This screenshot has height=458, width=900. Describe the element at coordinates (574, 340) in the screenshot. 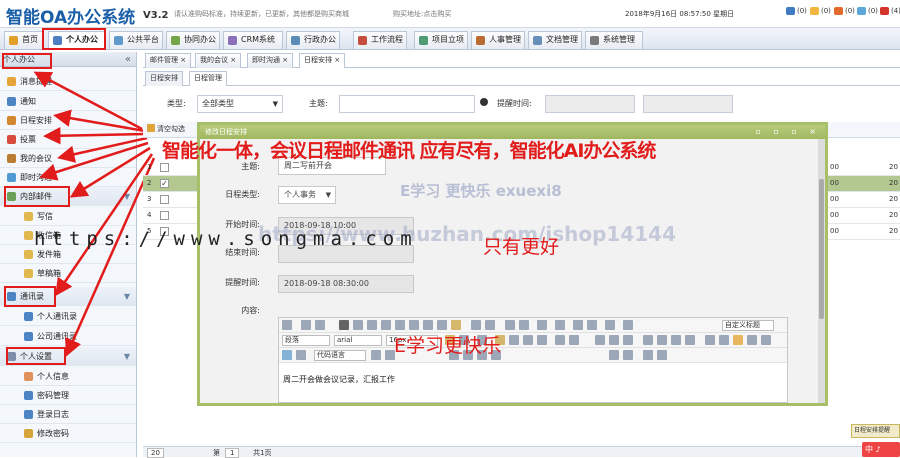

I see `lowercase-icon` at that location.